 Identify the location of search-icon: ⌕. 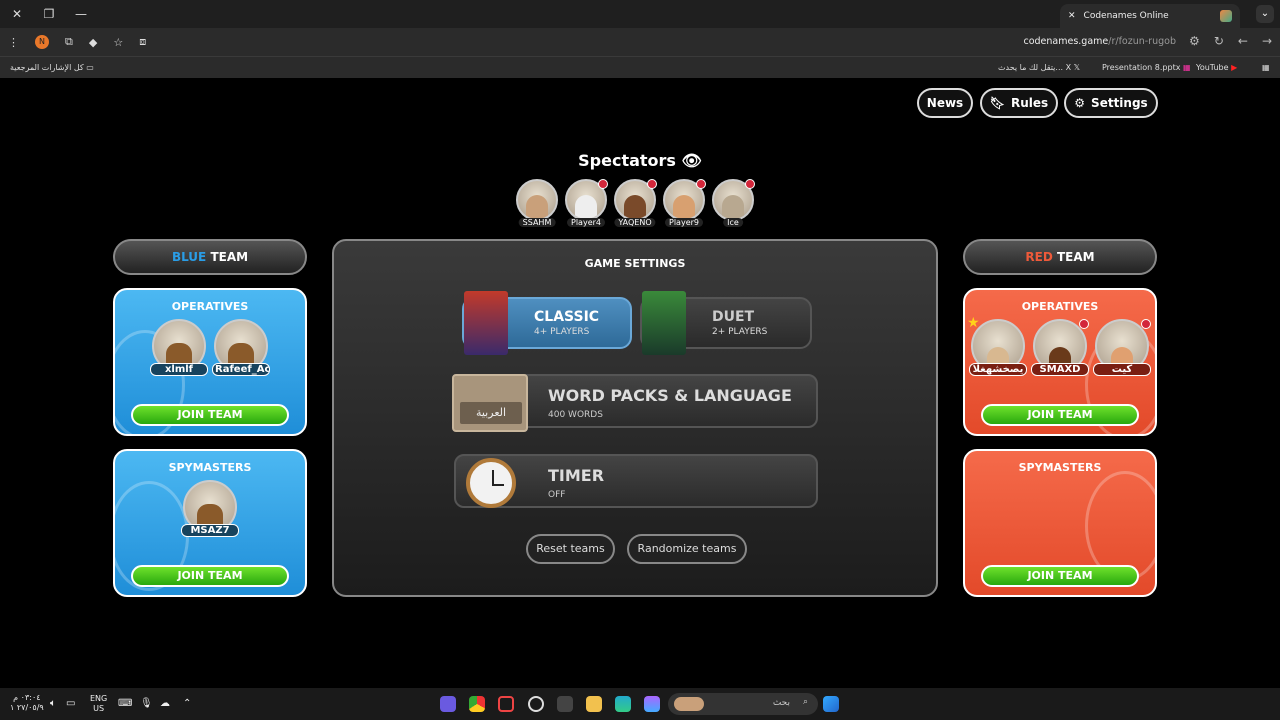
(805, 702).